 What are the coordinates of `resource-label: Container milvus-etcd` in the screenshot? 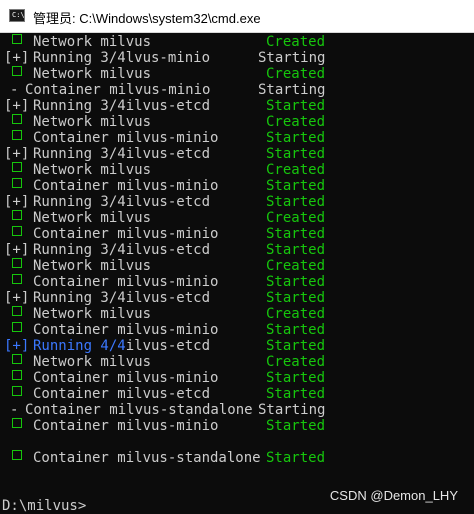 It's located at (122, 394).